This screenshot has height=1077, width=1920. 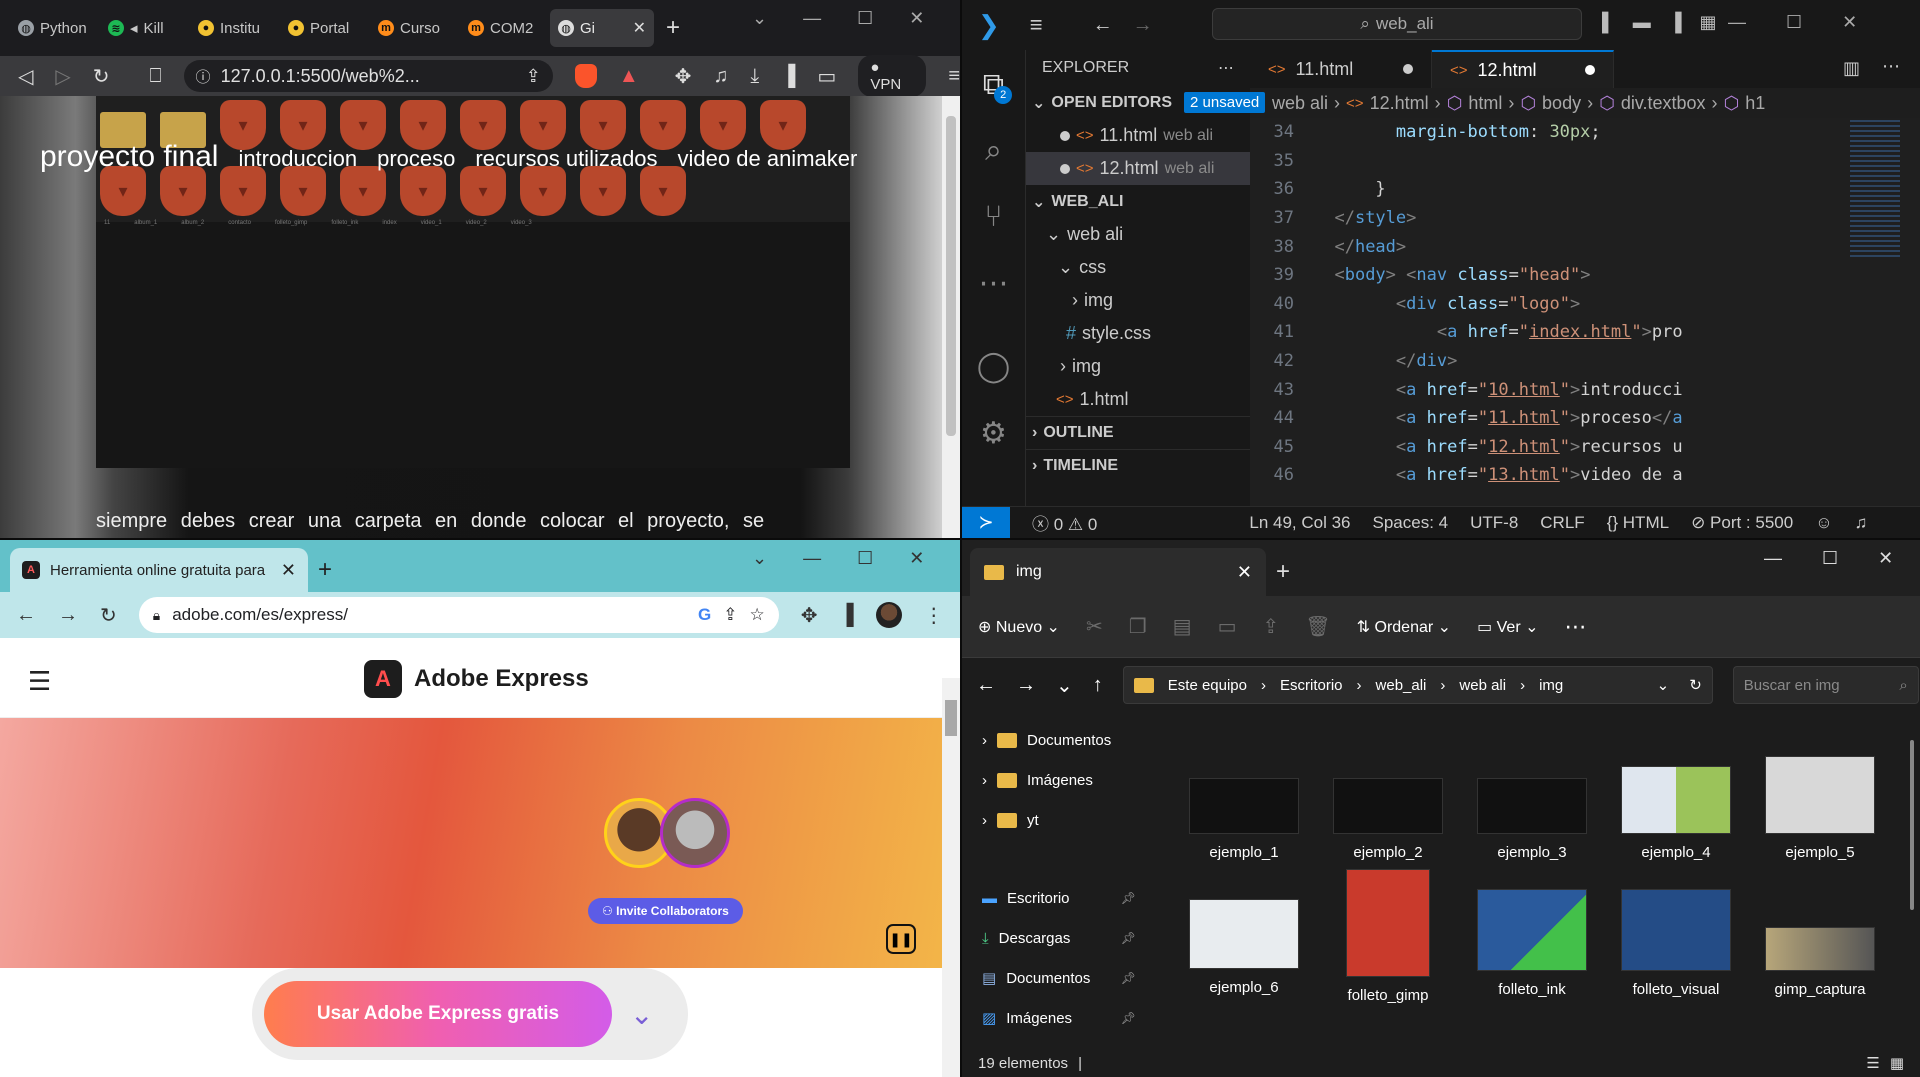 I want to click on nav-link: recursos utilizados, so click(x=566, y=159).